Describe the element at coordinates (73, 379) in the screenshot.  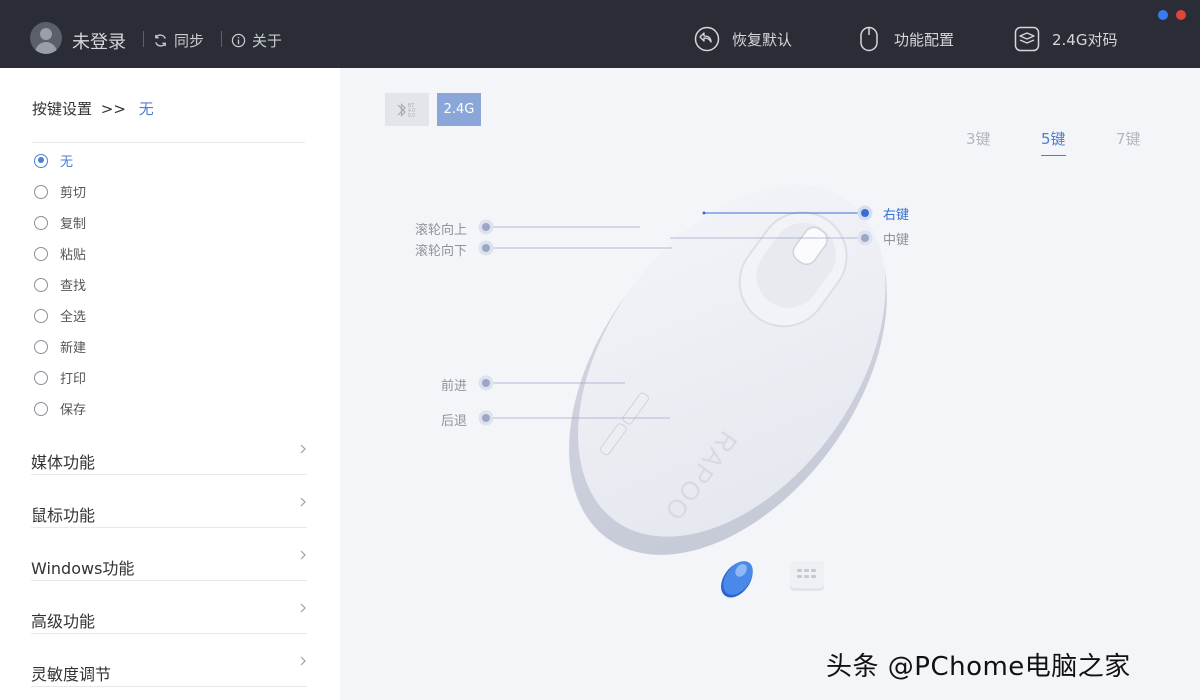
I see `radio-option-label: 打印` at that location.